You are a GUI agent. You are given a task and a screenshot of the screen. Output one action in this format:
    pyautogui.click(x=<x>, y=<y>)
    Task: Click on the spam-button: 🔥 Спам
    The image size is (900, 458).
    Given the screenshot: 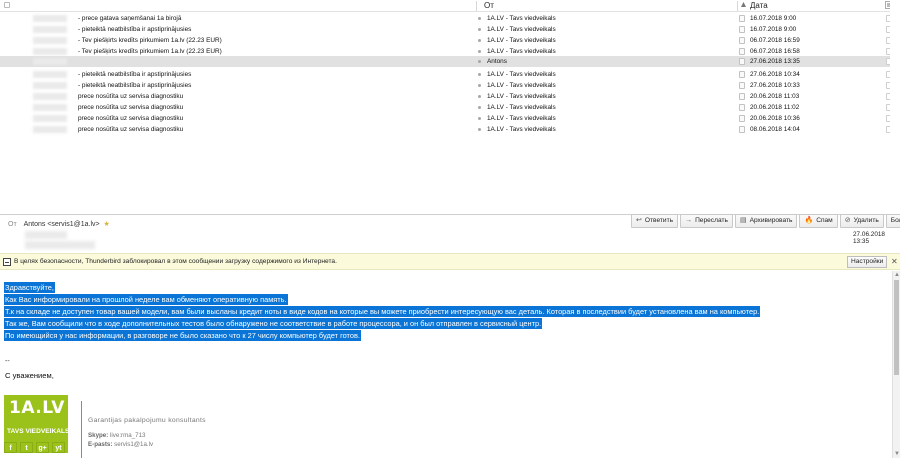 What is the action you would take?
    pyautogui.click(x=818, y=221)
    